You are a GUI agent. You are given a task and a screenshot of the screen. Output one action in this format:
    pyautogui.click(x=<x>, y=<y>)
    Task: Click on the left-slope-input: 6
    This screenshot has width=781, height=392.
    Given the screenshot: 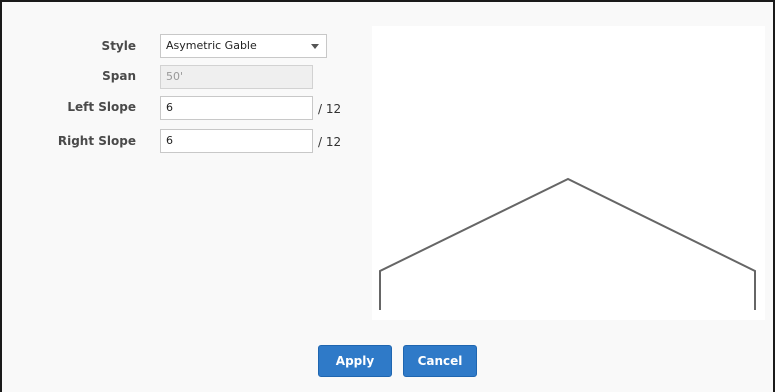 What is the action you would take?
    pyautogui.click(x=236, y=108)
    